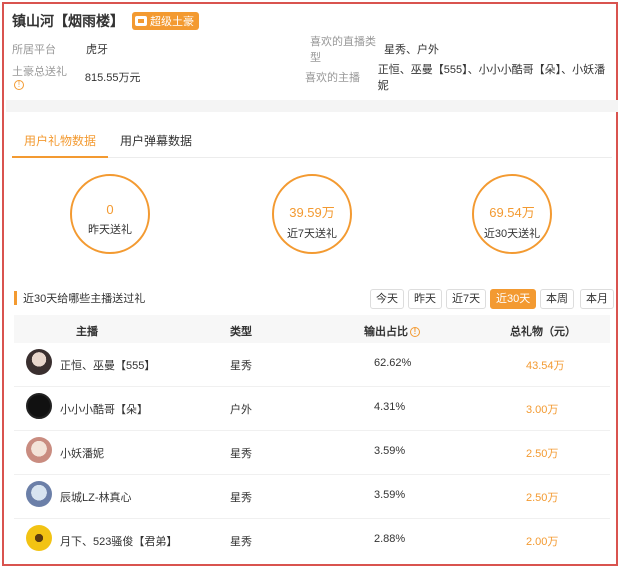 This screenshot has height=568, width=620. What do you see at coordinates (110, 230) in the screenshot?
I see `stat-label: 昨天送礼` at bounding box center [110, 230].